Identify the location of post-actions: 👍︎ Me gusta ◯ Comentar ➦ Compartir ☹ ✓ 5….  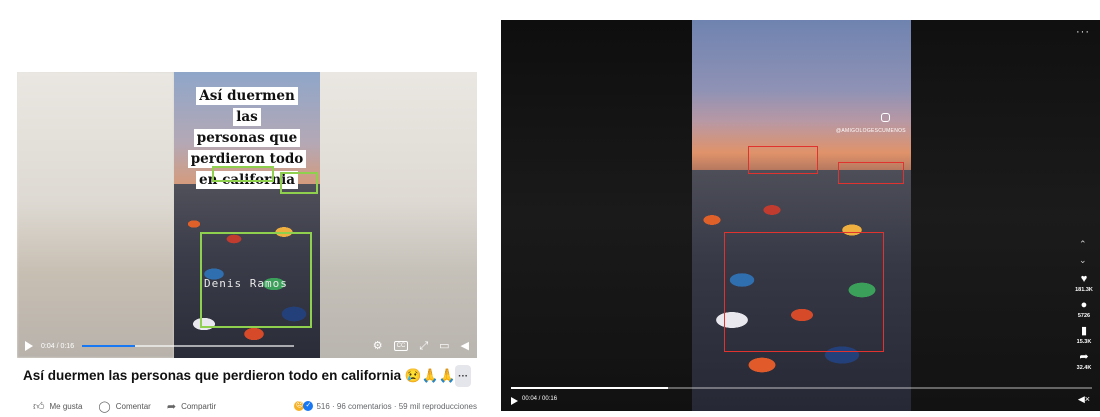
(255, 406).